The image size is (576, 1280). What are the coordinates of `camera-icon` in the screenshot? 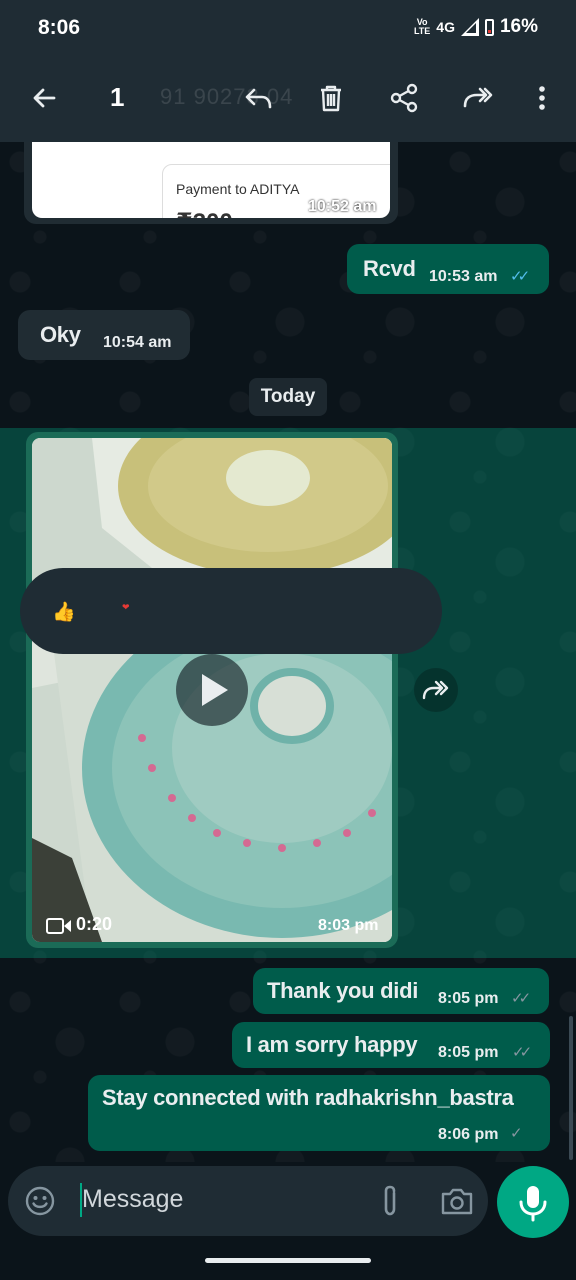 It's located at (457, 1201).